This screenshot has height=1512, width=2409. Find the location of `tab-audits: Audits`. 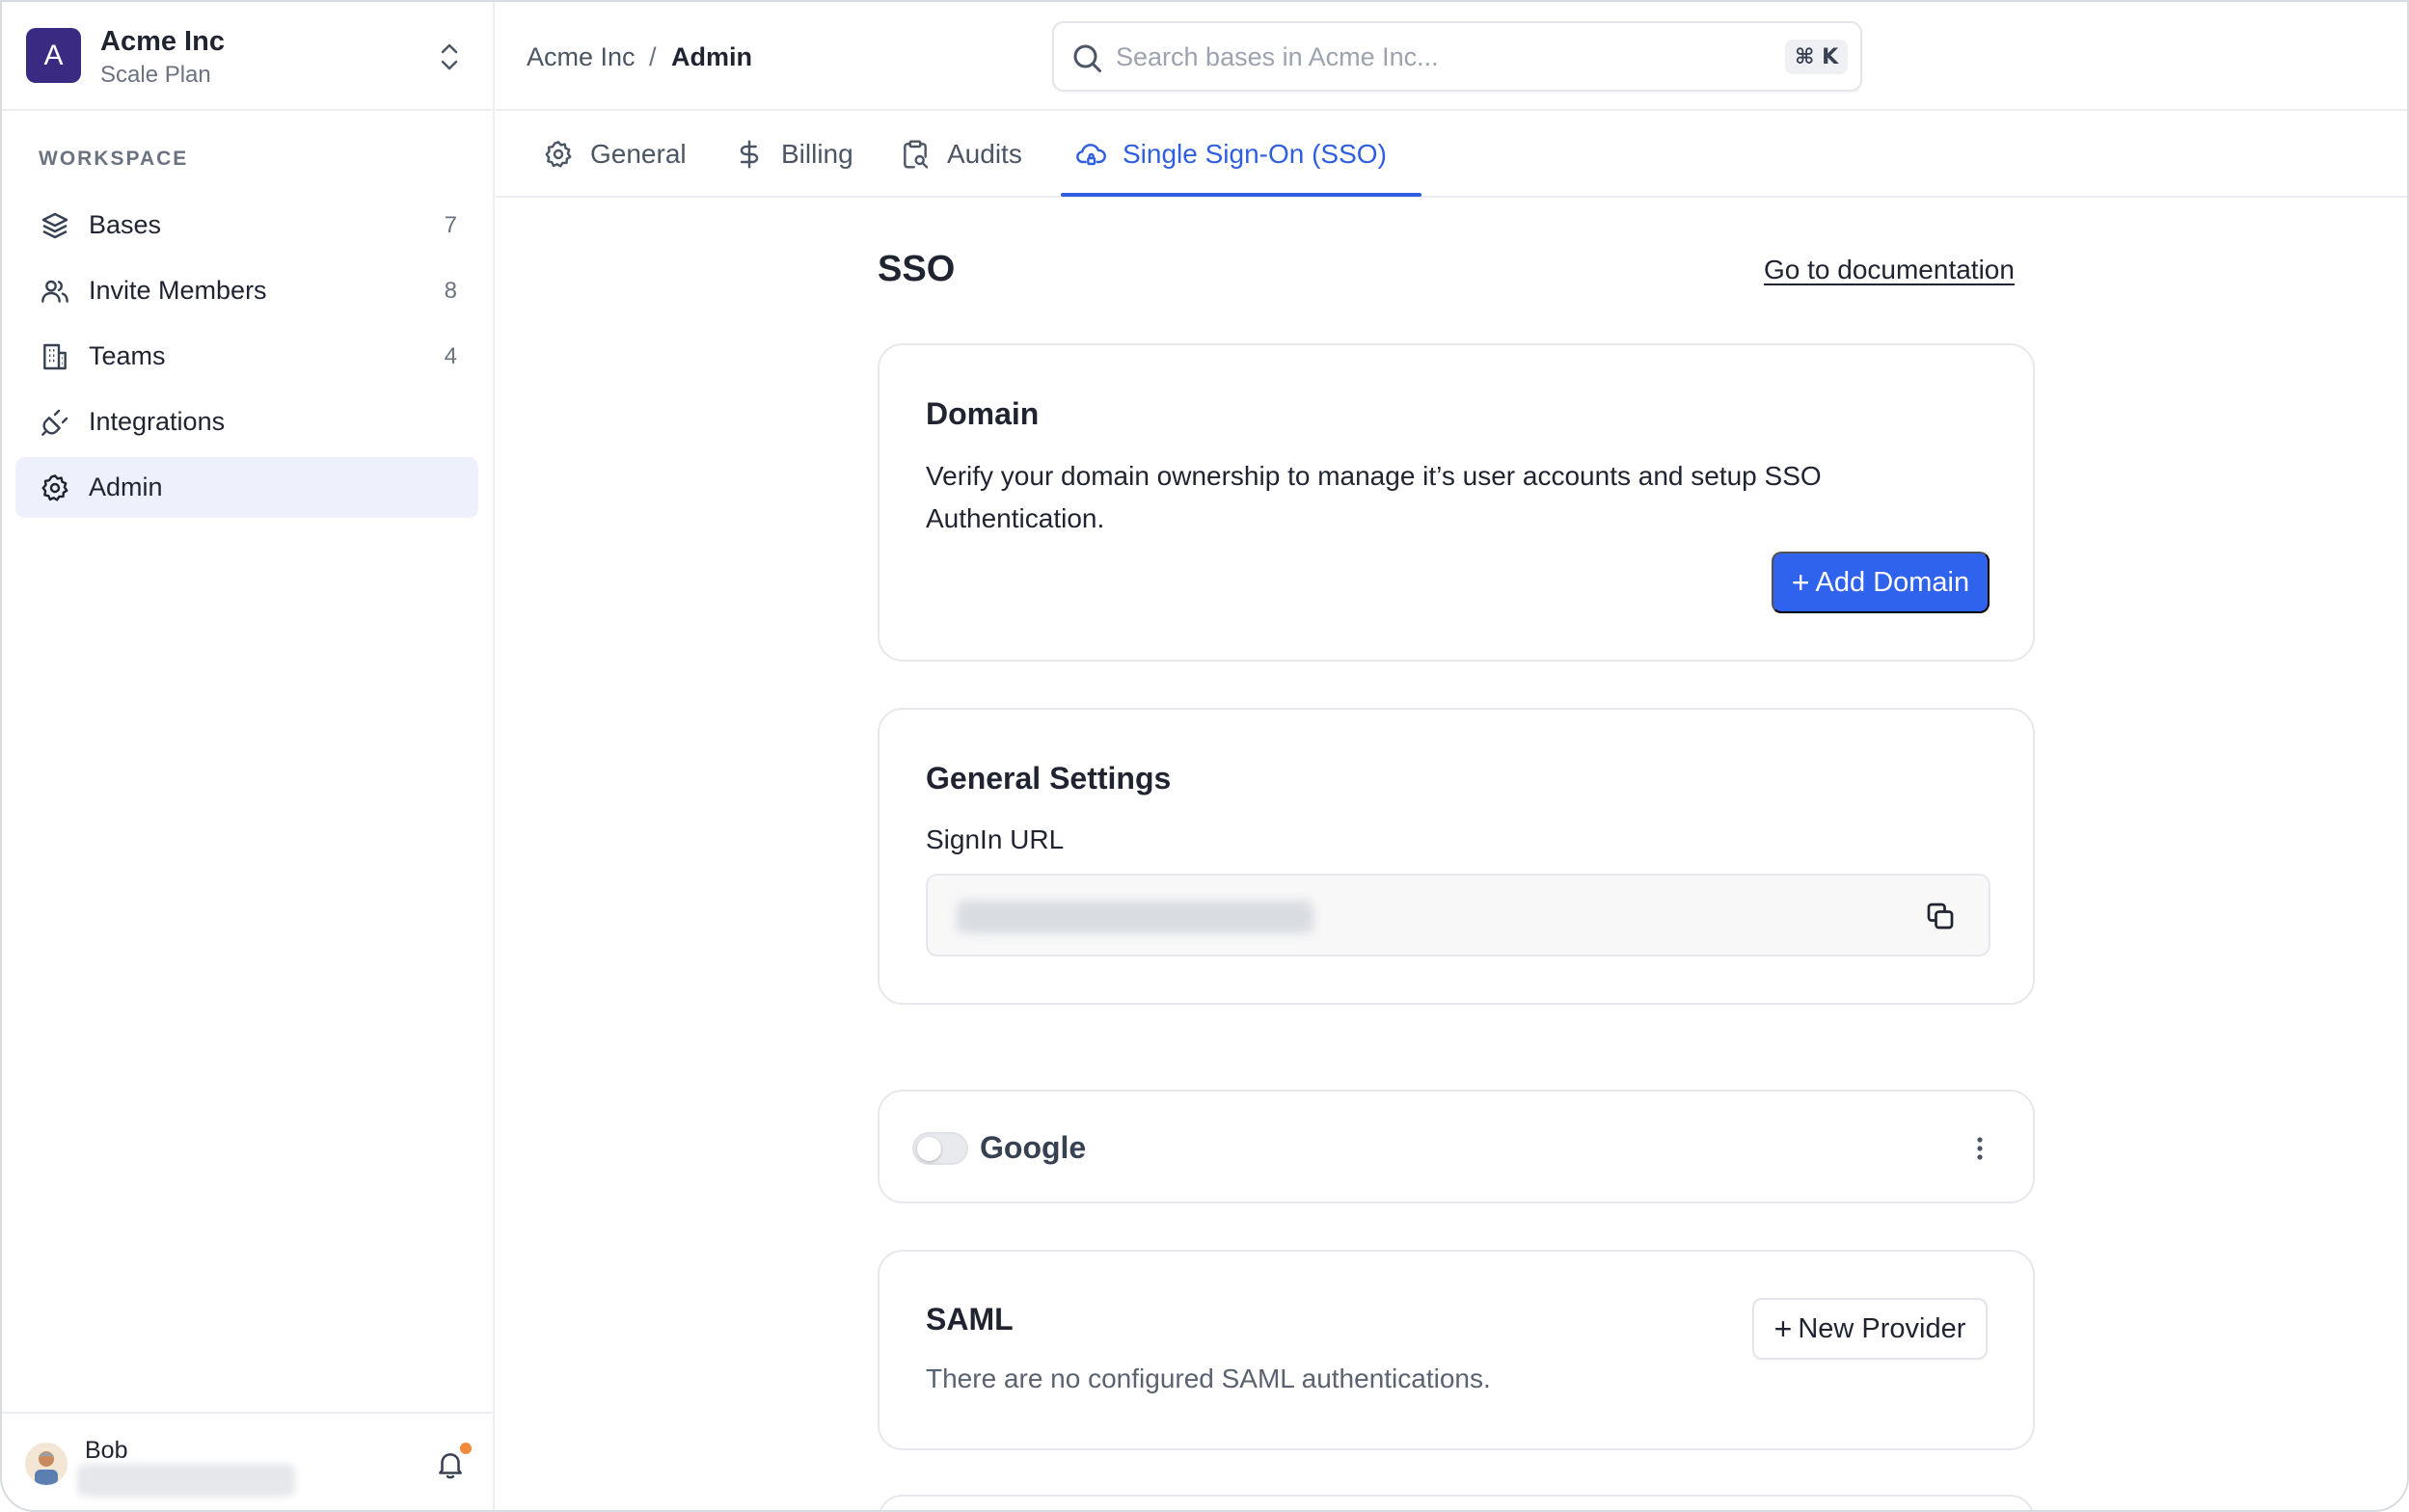

tab-audits: Audits is located at coordinates (960, 154).